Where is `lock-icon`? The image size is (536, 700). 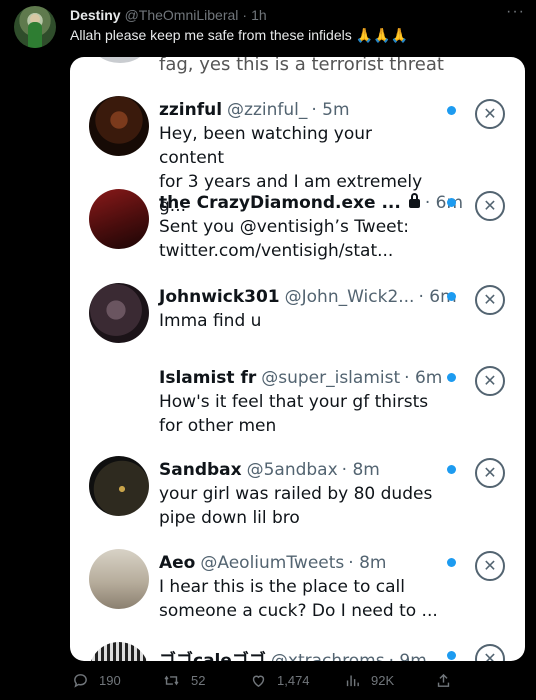
lock-icon is located at coordinates (414, 200).